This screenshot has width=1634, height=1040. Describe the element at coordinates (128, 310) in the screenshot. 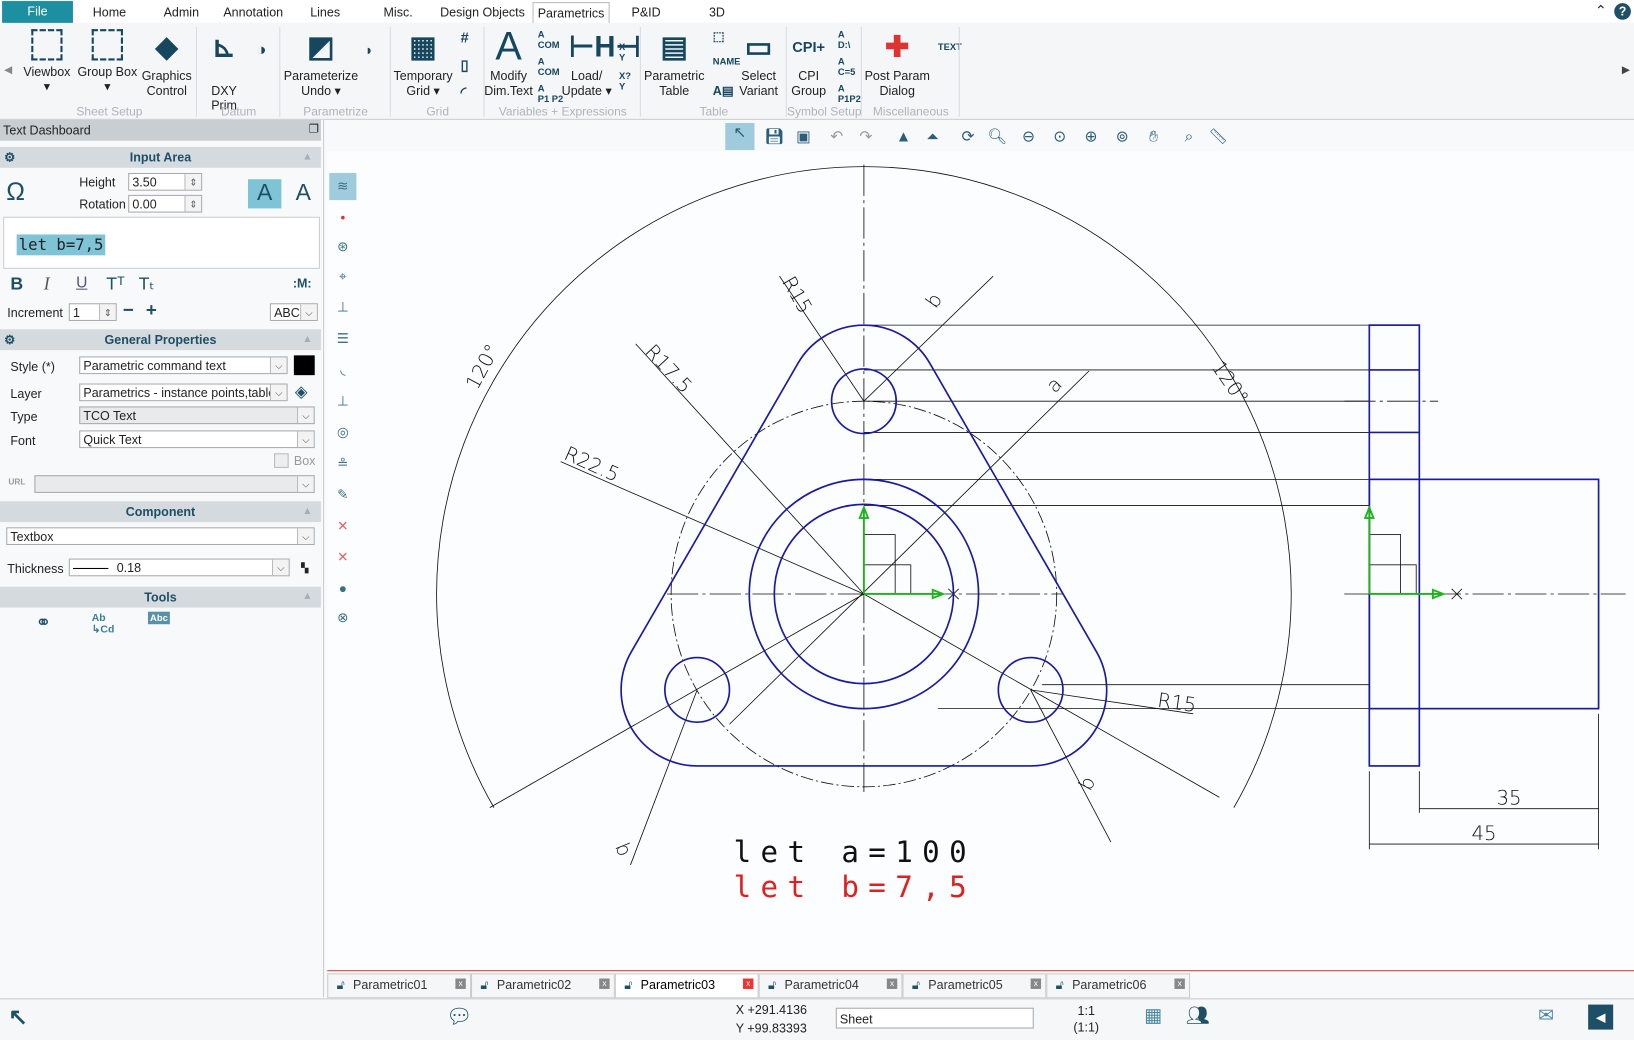

I see `decrement-button: −` at that location.